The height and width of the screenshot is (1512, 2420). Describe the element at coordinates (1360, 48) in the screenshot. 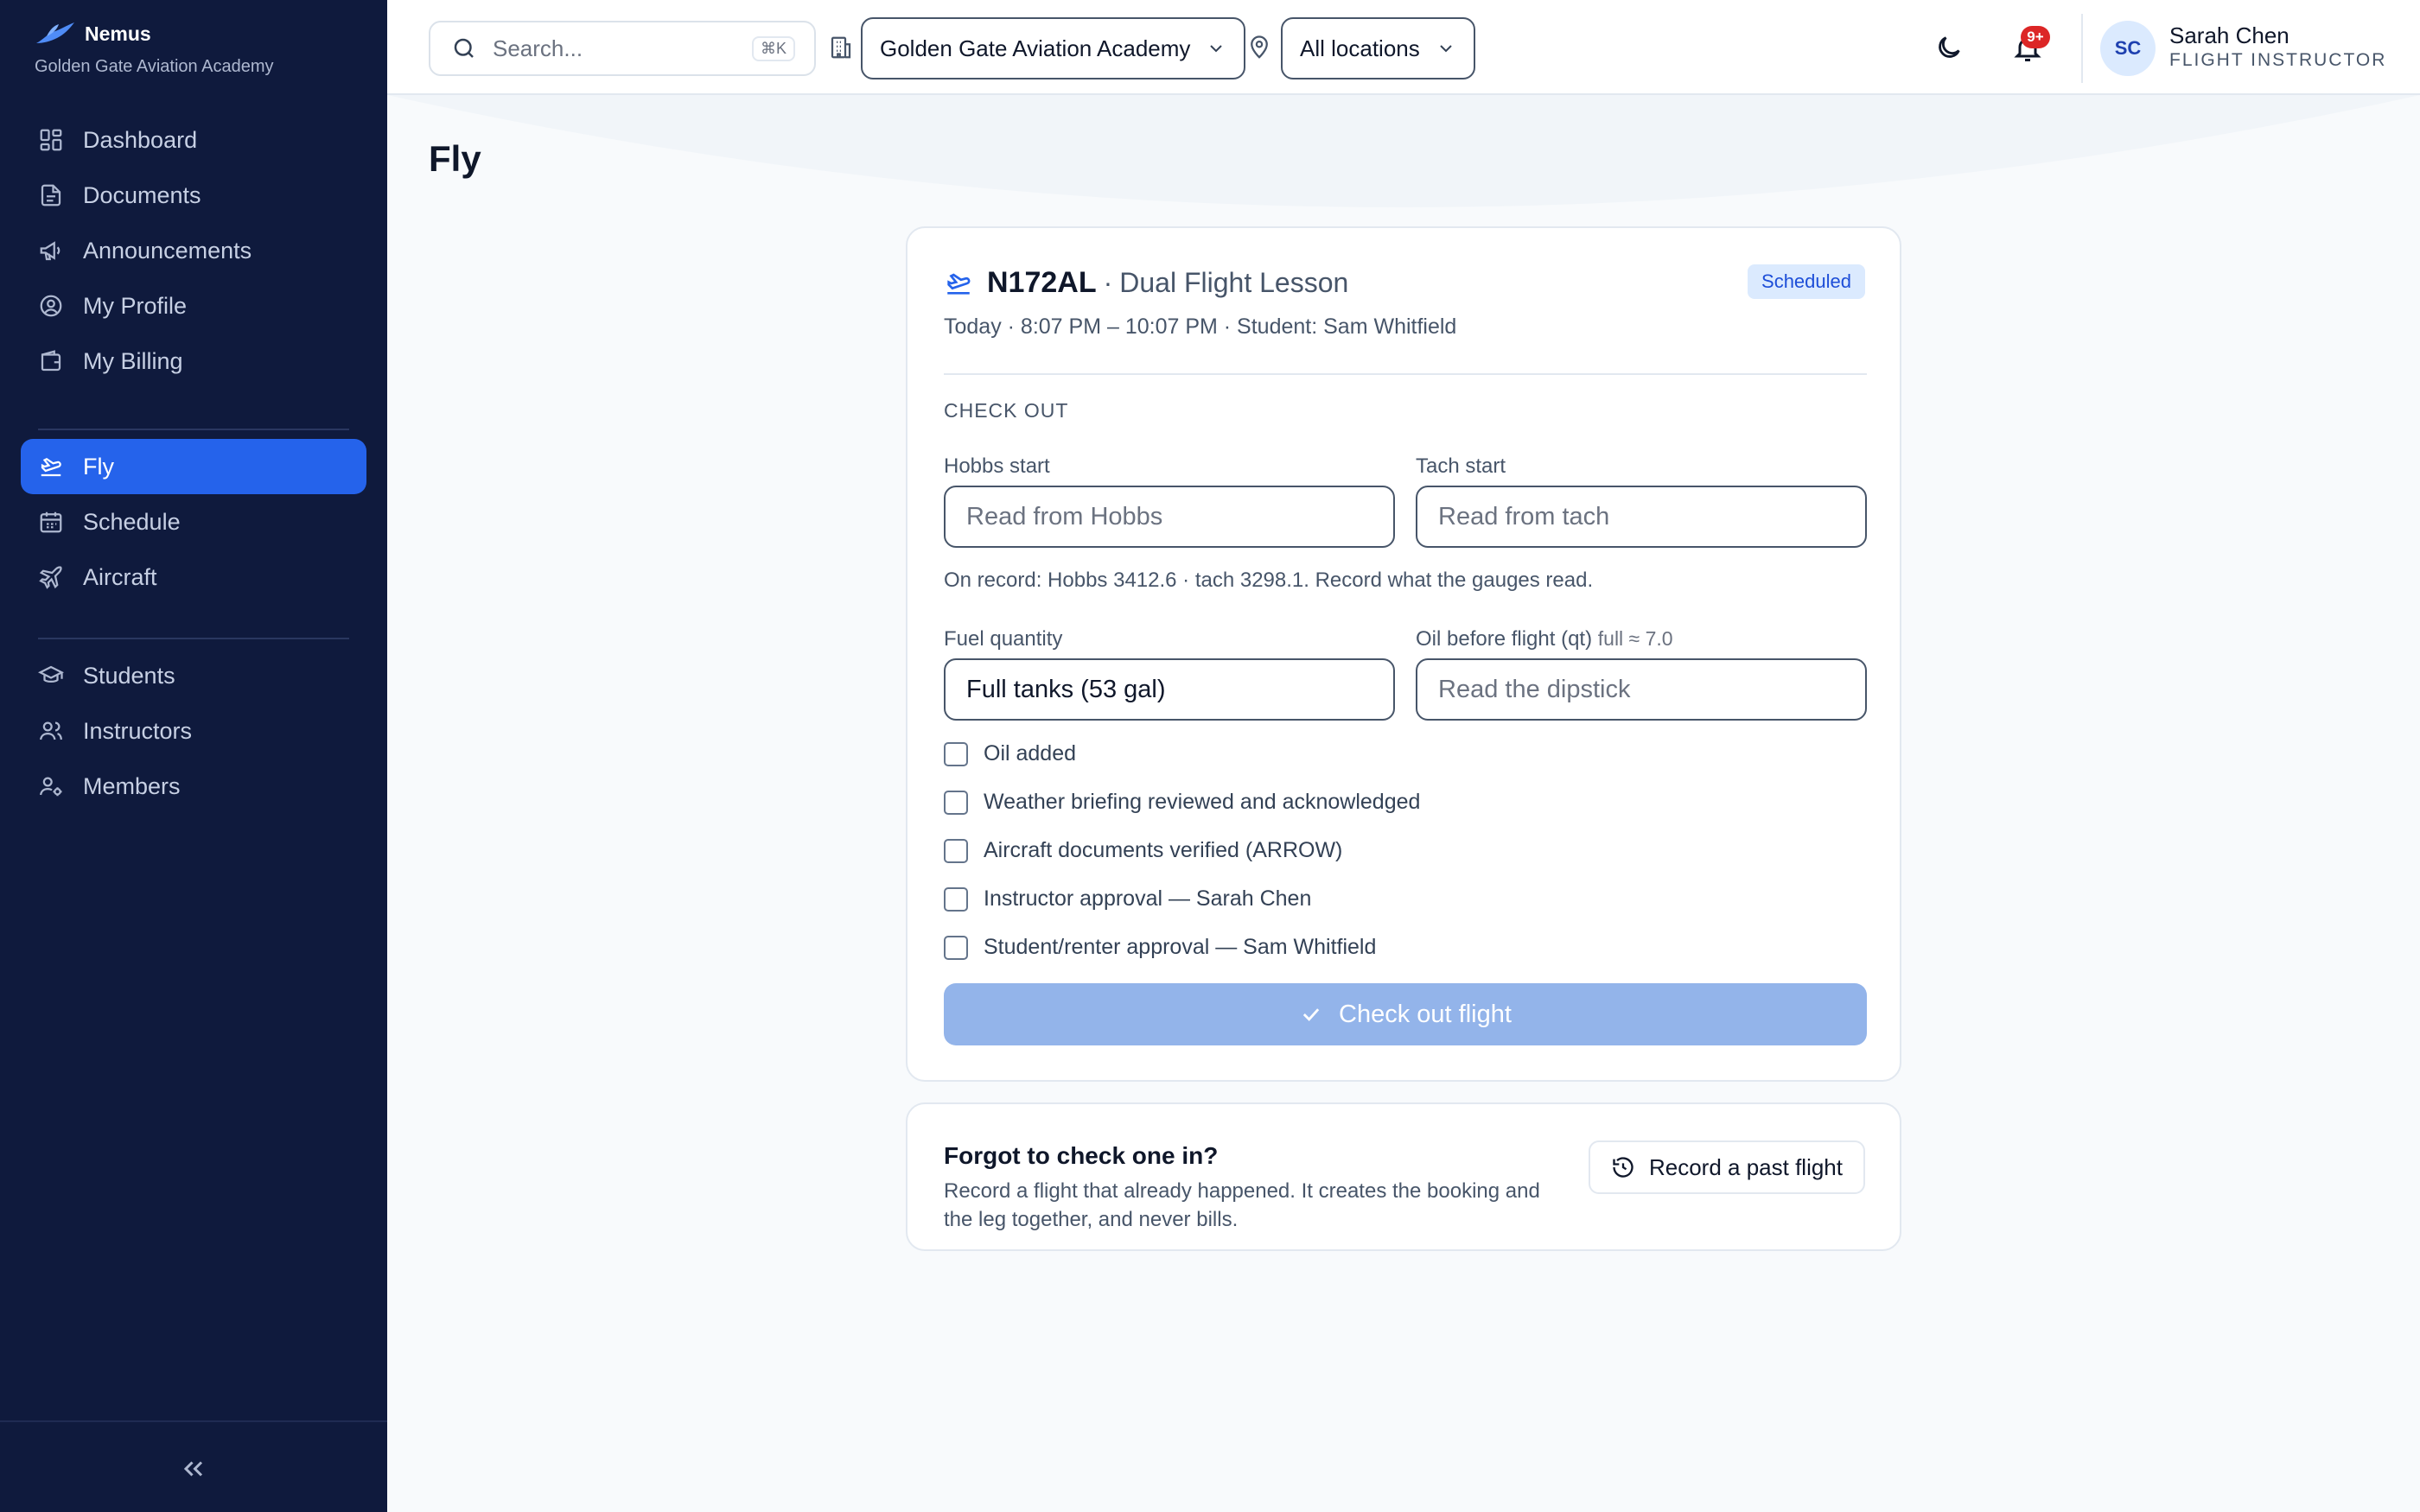

I see `location-select-value: All locations` at that location.